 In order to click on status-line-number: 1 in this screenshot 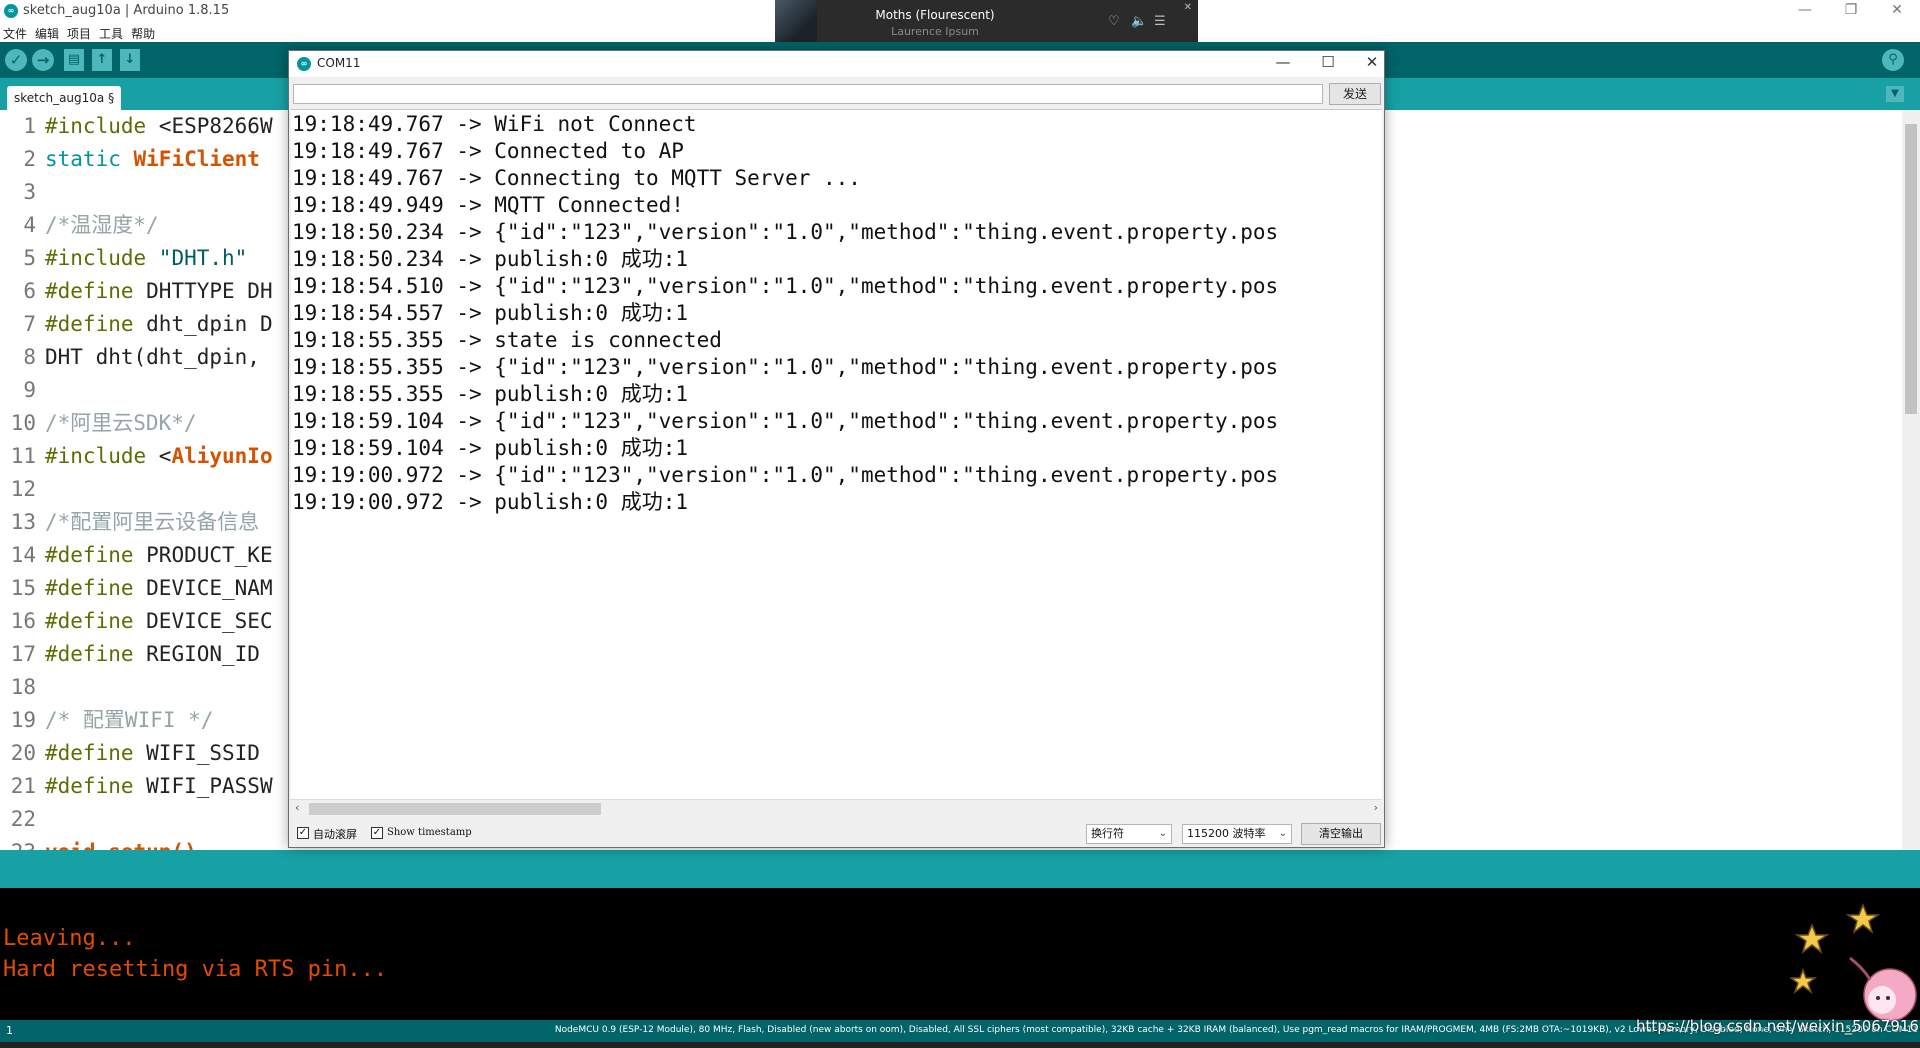, I will do `click(9, 1030)`.